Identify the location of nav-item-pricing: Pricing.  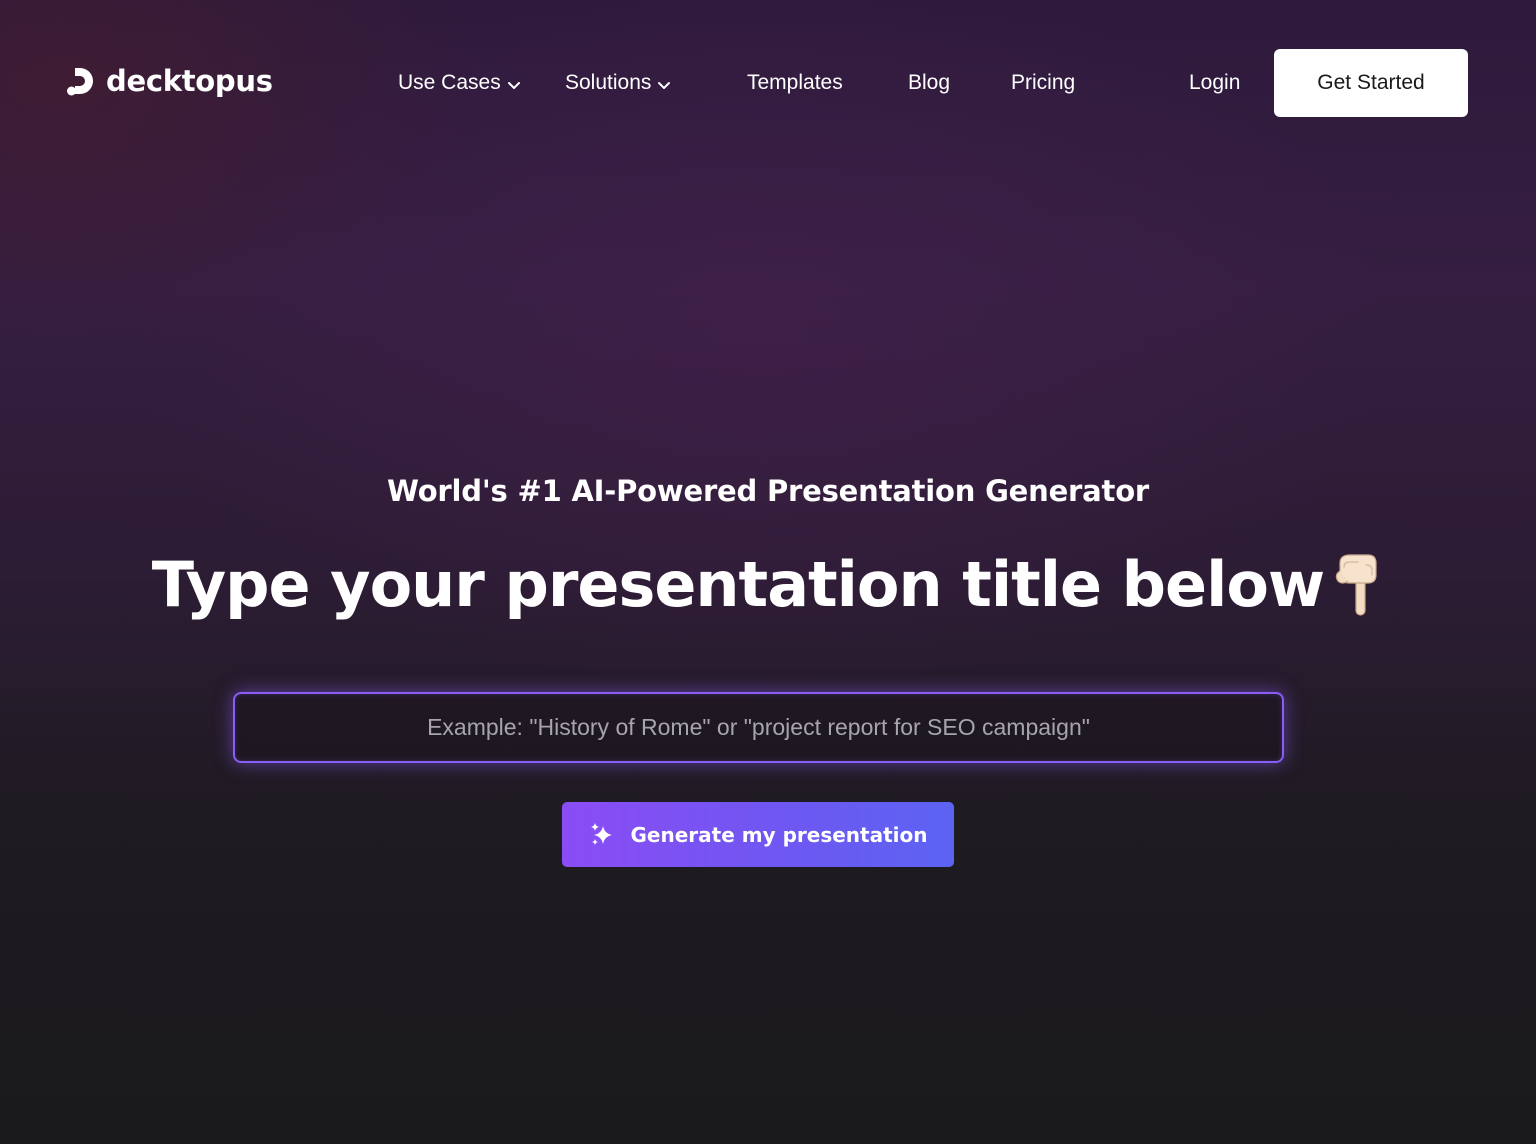
(1043, 83).